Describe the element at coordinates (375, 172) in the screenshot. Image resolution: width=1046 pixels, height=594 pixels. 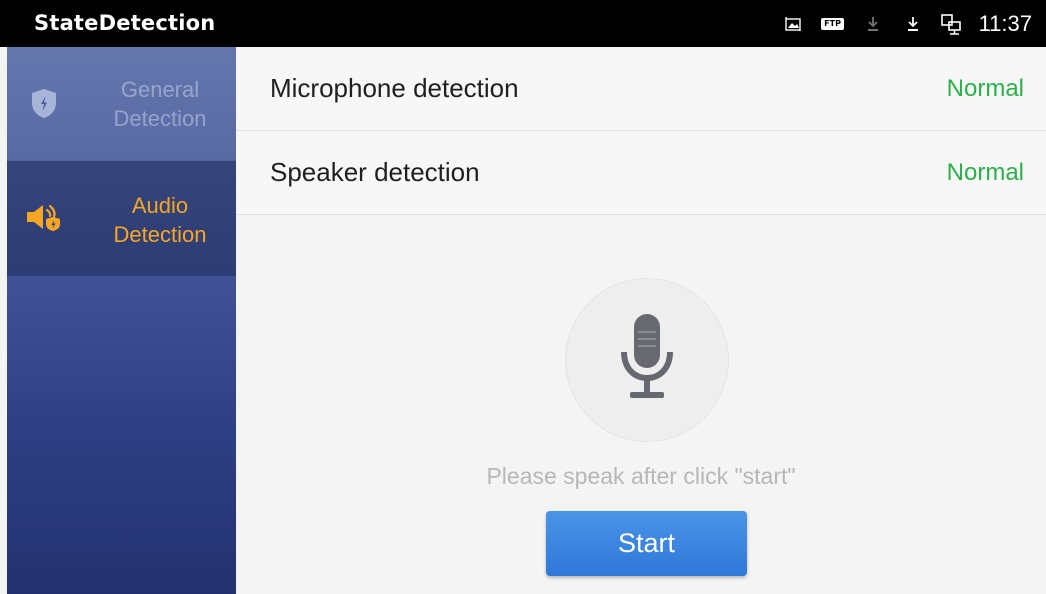
I see `row-label: Speaker detection` at that location.